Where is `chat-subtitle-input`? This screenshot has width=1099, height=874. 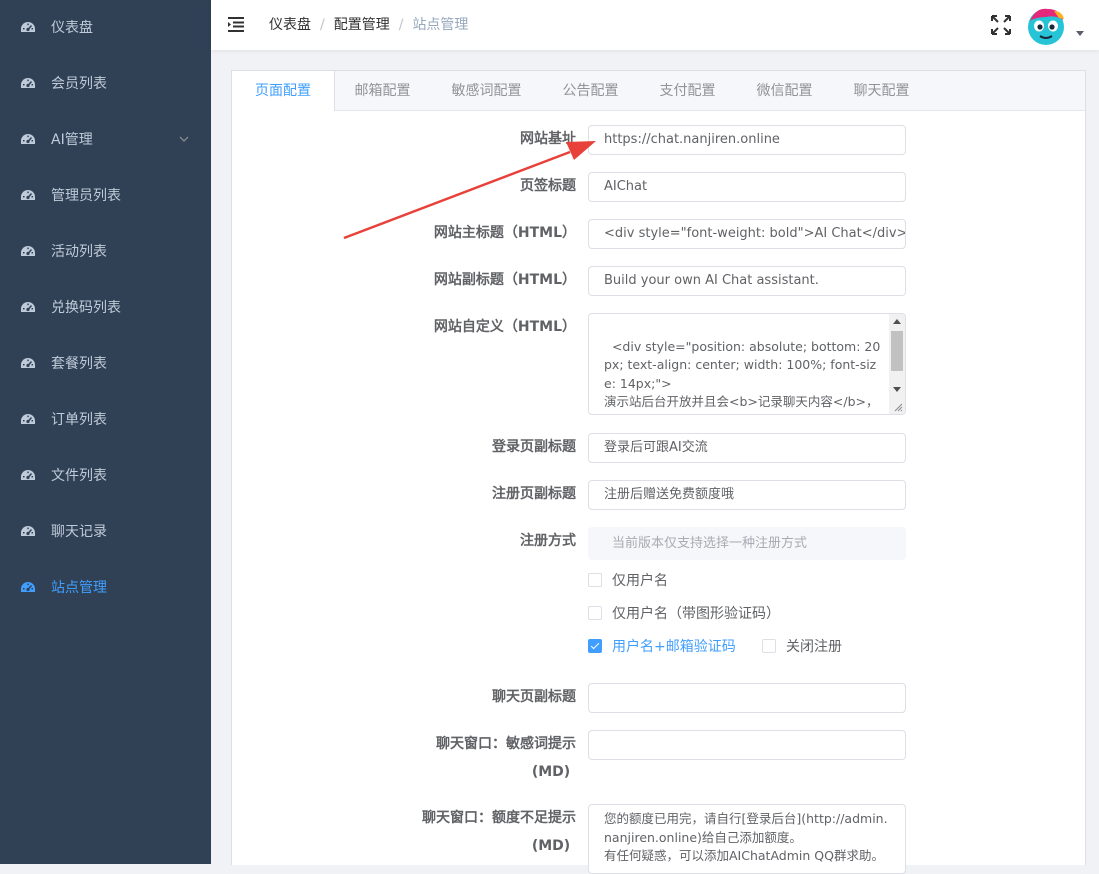
chat-subtitle-input is located at coordinates (747, 698).